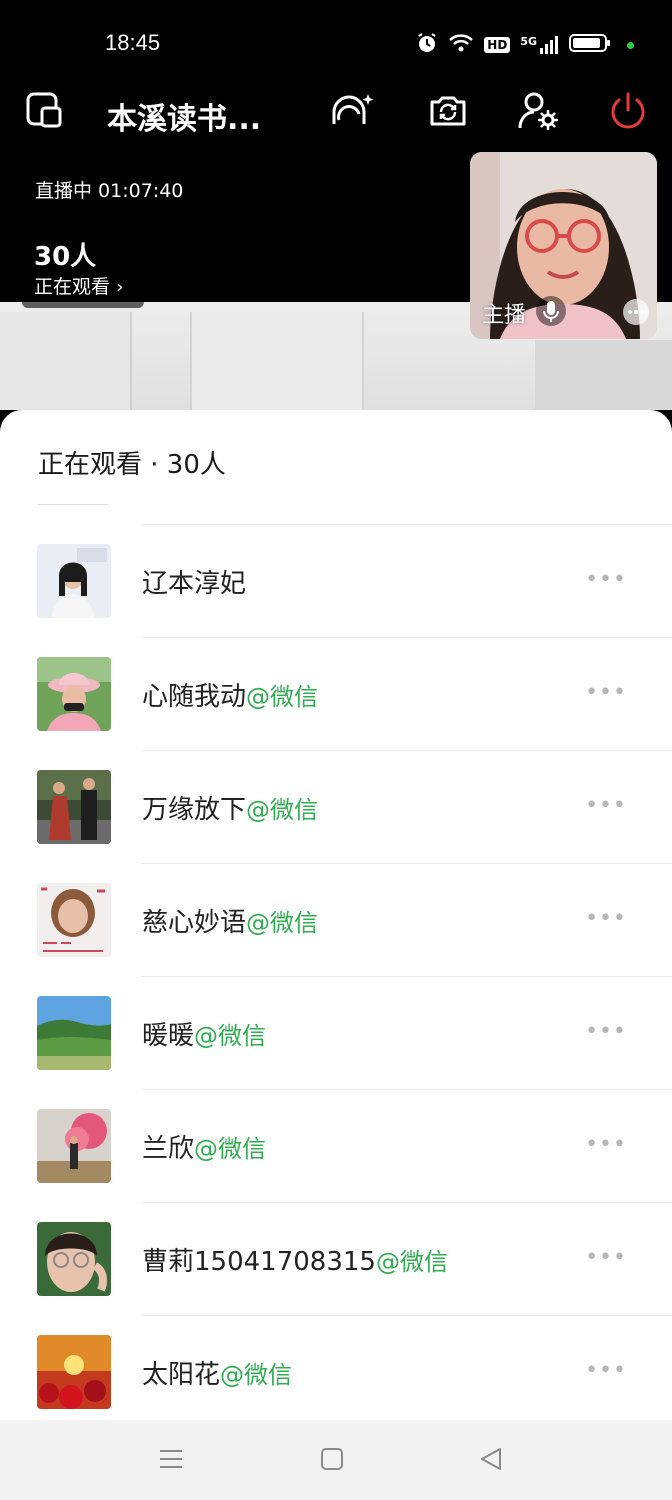  What do you see at coordinates (354, 1032) in the screenshot?
I see `list-item: 暖暖@微信 •••` at bounding box center [354, 1032].